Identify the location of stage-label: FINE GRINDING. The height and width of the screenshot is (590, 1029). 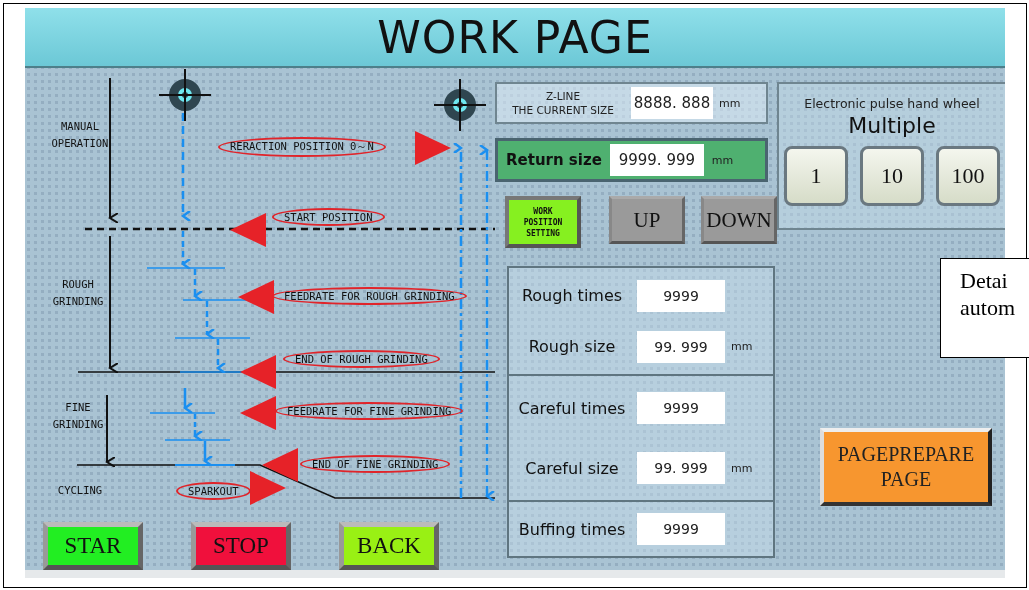
(78, 416).